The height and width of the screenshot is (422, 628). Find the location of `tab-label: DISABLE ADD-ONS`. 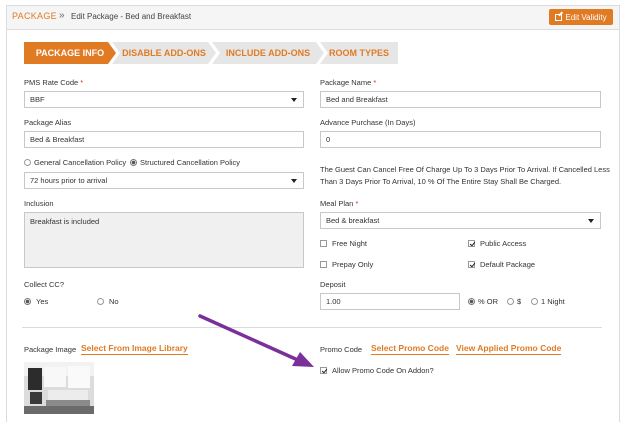

tab-label: DISABLE ADD-ONS is located at coordinates (164, 53).